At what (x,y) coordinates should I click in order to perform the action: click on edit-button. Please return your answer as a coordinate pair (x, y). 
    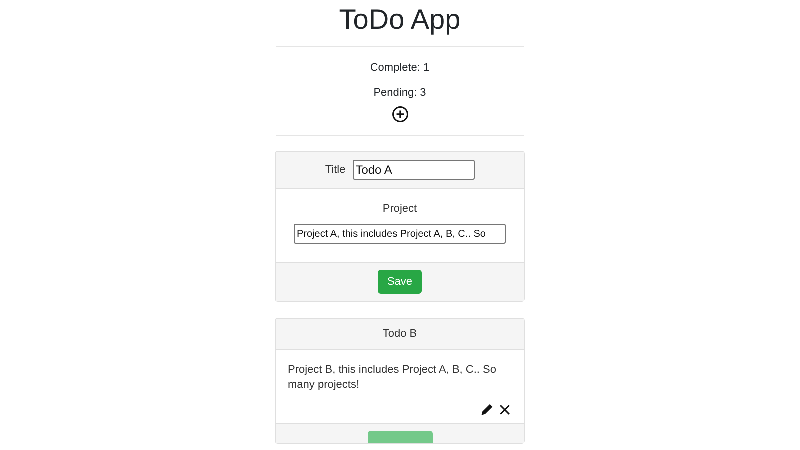
    Looking at the image, I should click on (487, 410).